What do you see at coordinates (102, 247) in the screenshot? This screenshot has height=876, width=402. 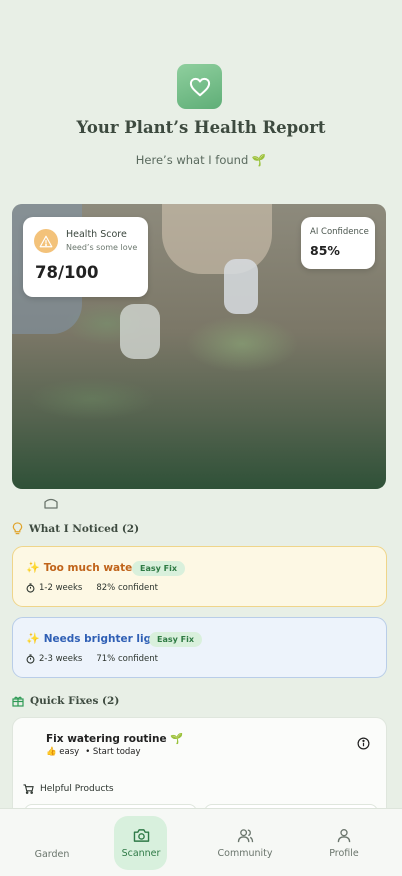 I see `health-score-subtitle: Need’s some love` at bounding box center [102, 247].